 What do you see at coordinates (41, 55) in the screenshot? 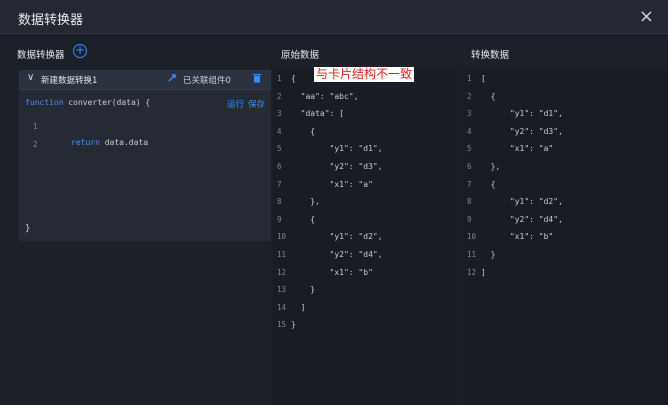
I see `converter-heading: 数据转换器` at bounding box center [41, 55].